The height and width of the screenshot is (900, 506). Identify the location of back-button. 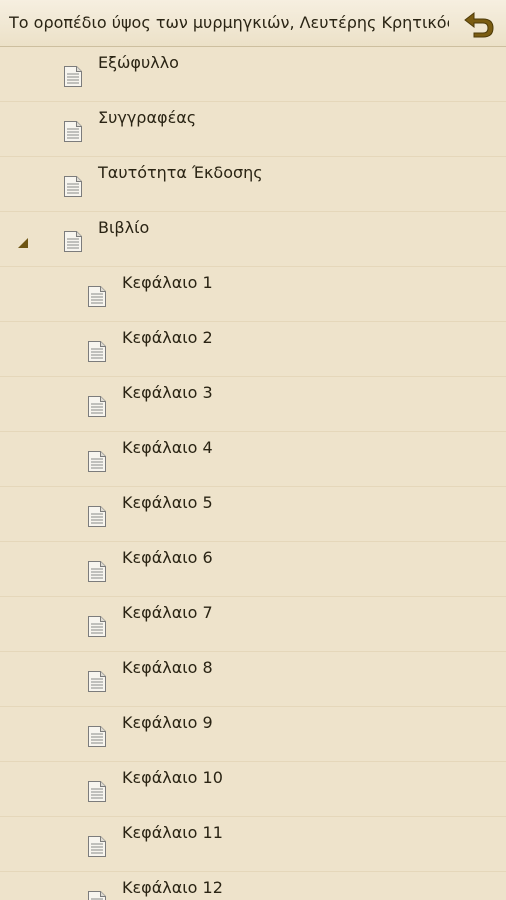
(479, 24).